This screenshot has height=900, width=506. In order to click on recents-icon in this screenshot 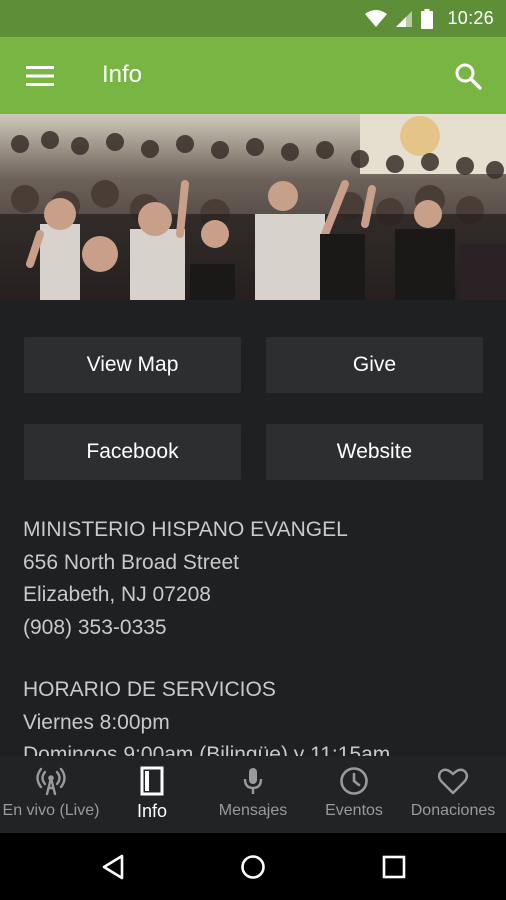, I will do `click(394, 867)`.